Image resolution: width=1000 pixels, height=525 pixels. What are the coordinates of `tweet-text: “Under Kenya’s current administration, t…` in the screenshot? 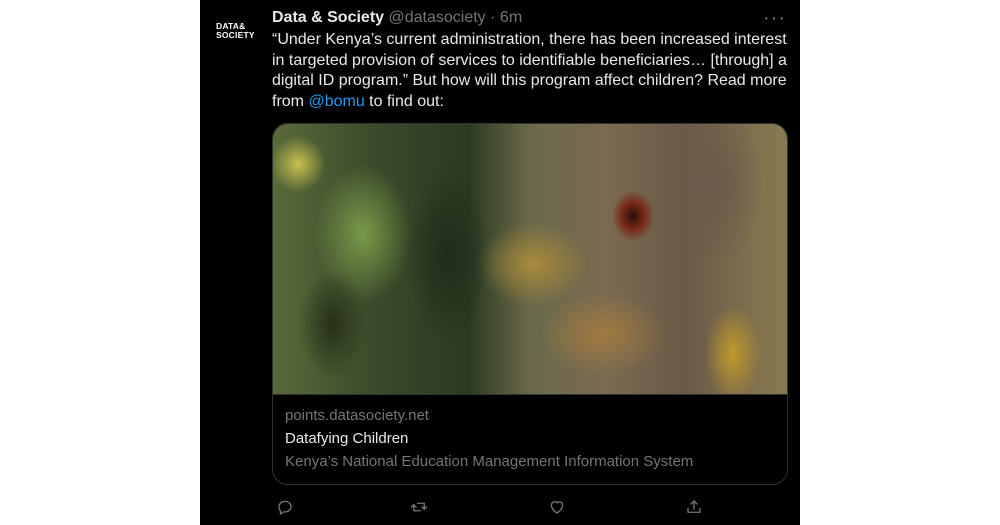 It's located at (532, 71).